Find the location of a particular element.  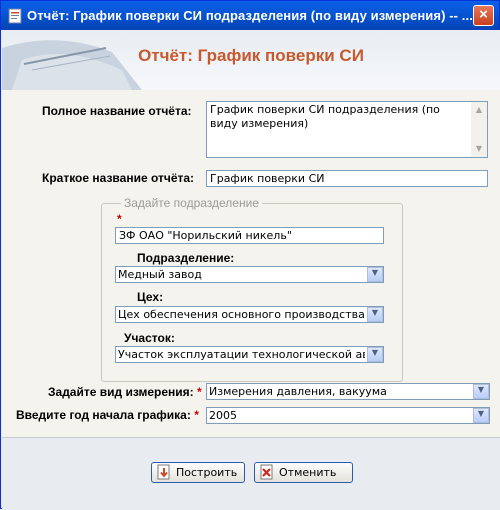

full-name-label: Полное название отчёта: is located at coordinates (117, 111).